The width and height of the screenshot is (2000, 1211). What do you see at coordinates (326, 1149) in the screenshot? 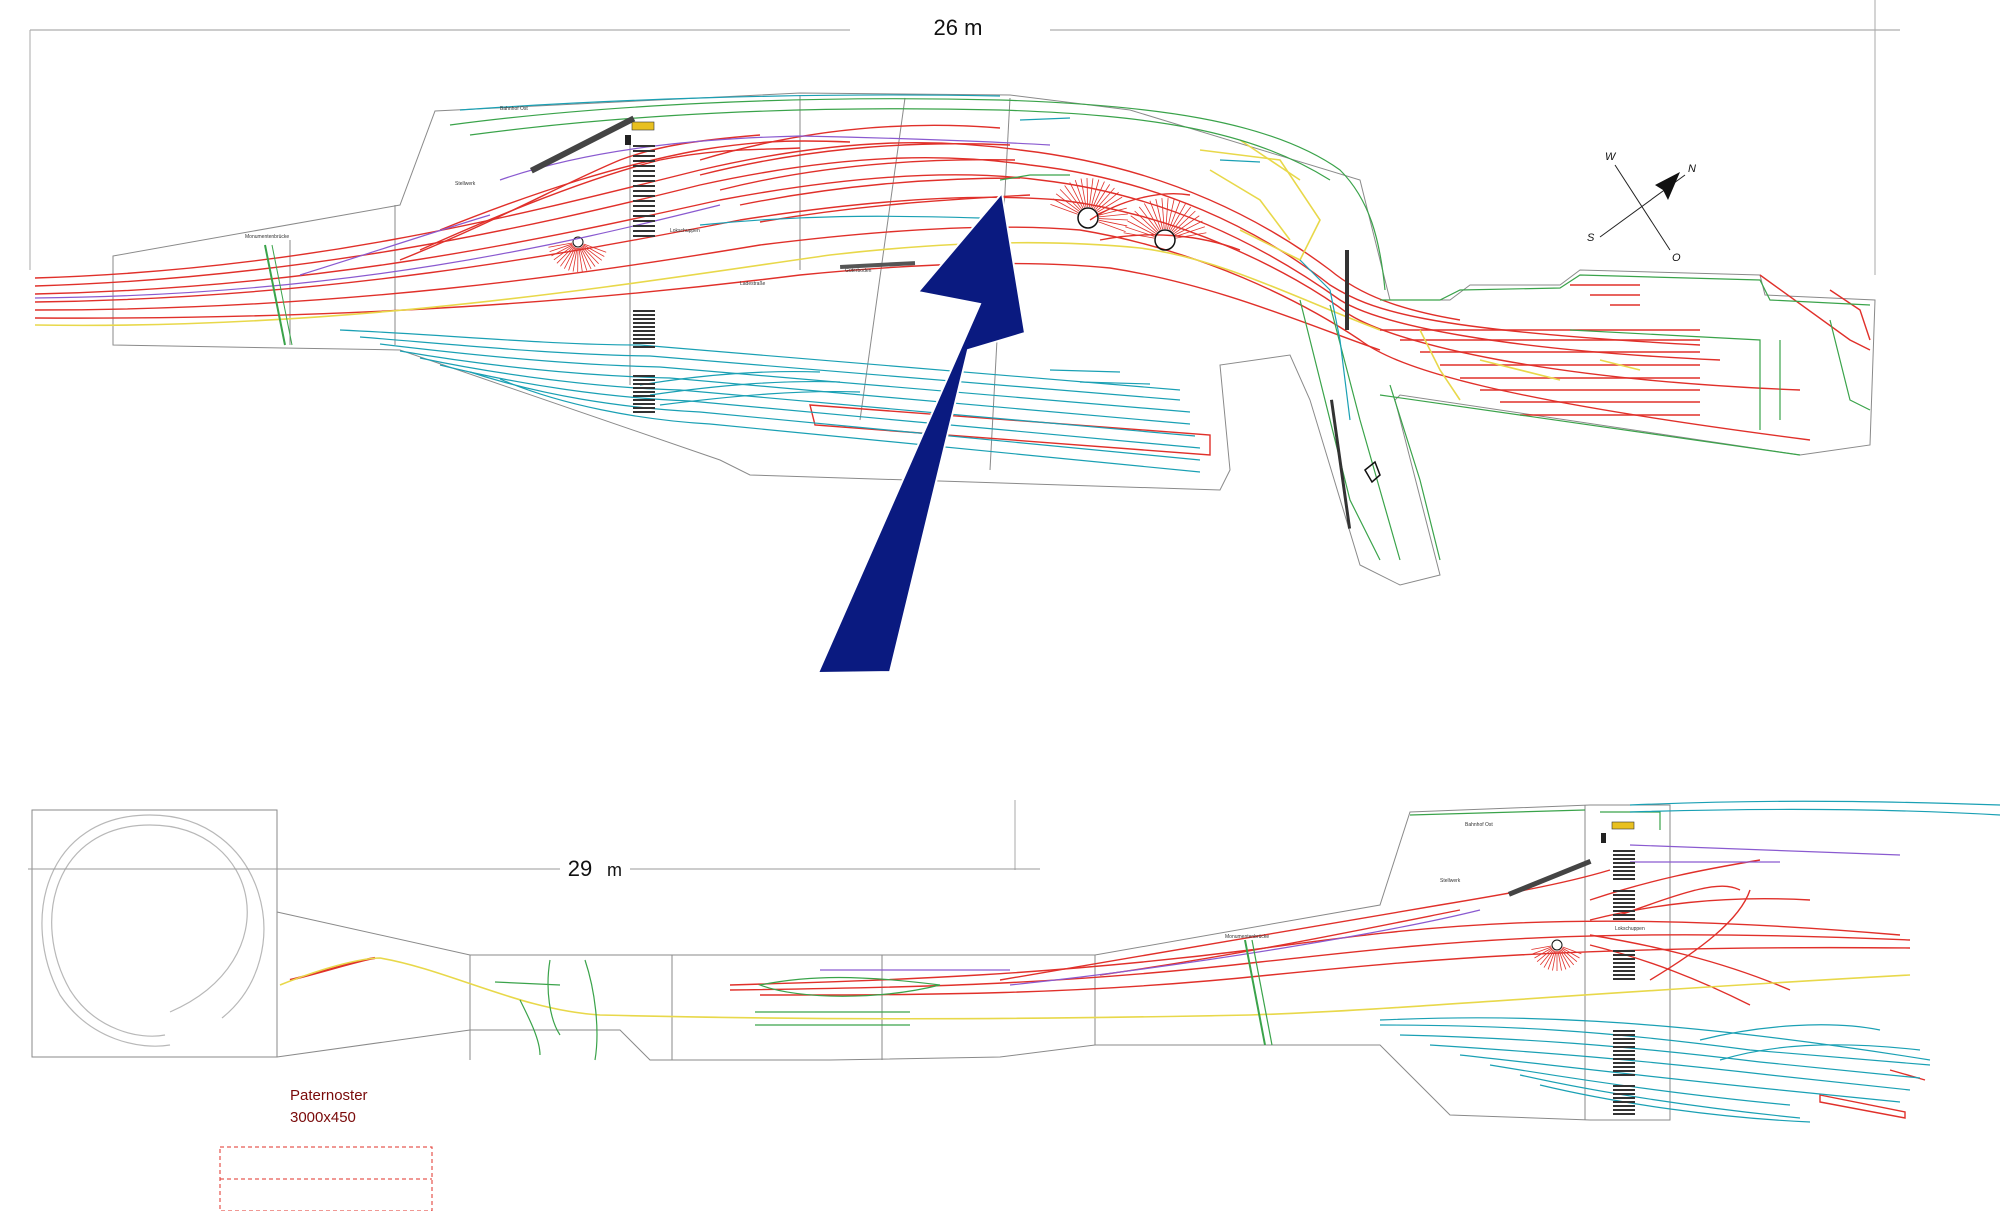
I see `paternoster-block: Paternoster 3000x450` at bounding box center [326, 1149].